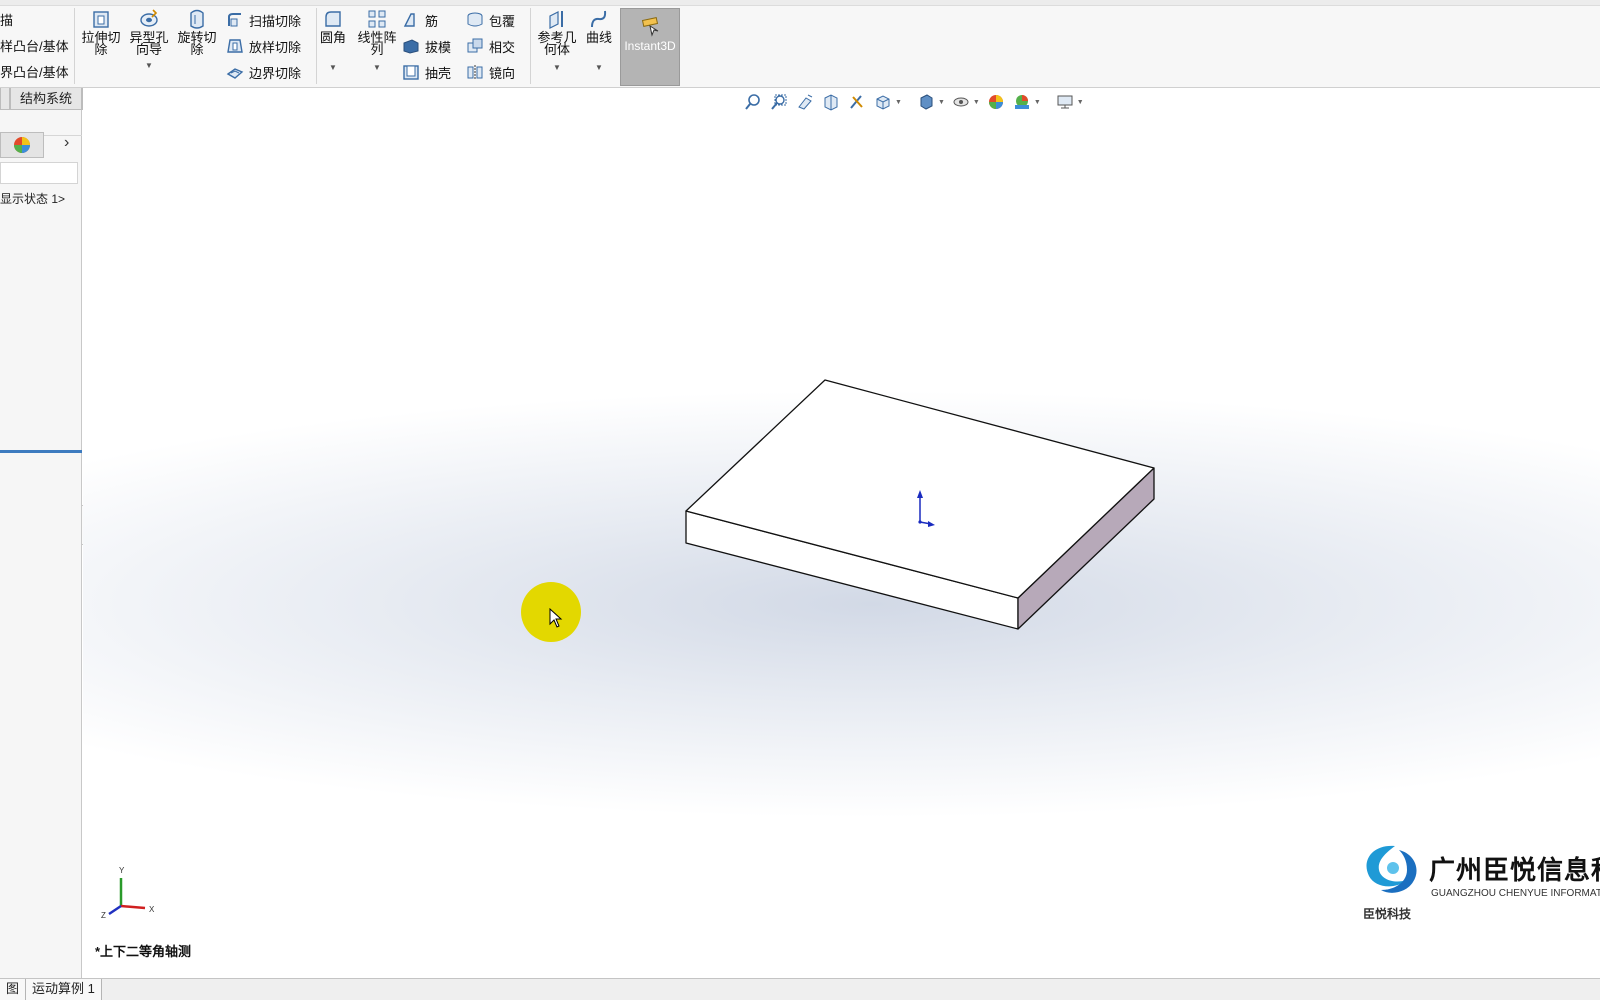  I want to click on view-orientation-name: *上下二等角轴测, so click(143, 951).